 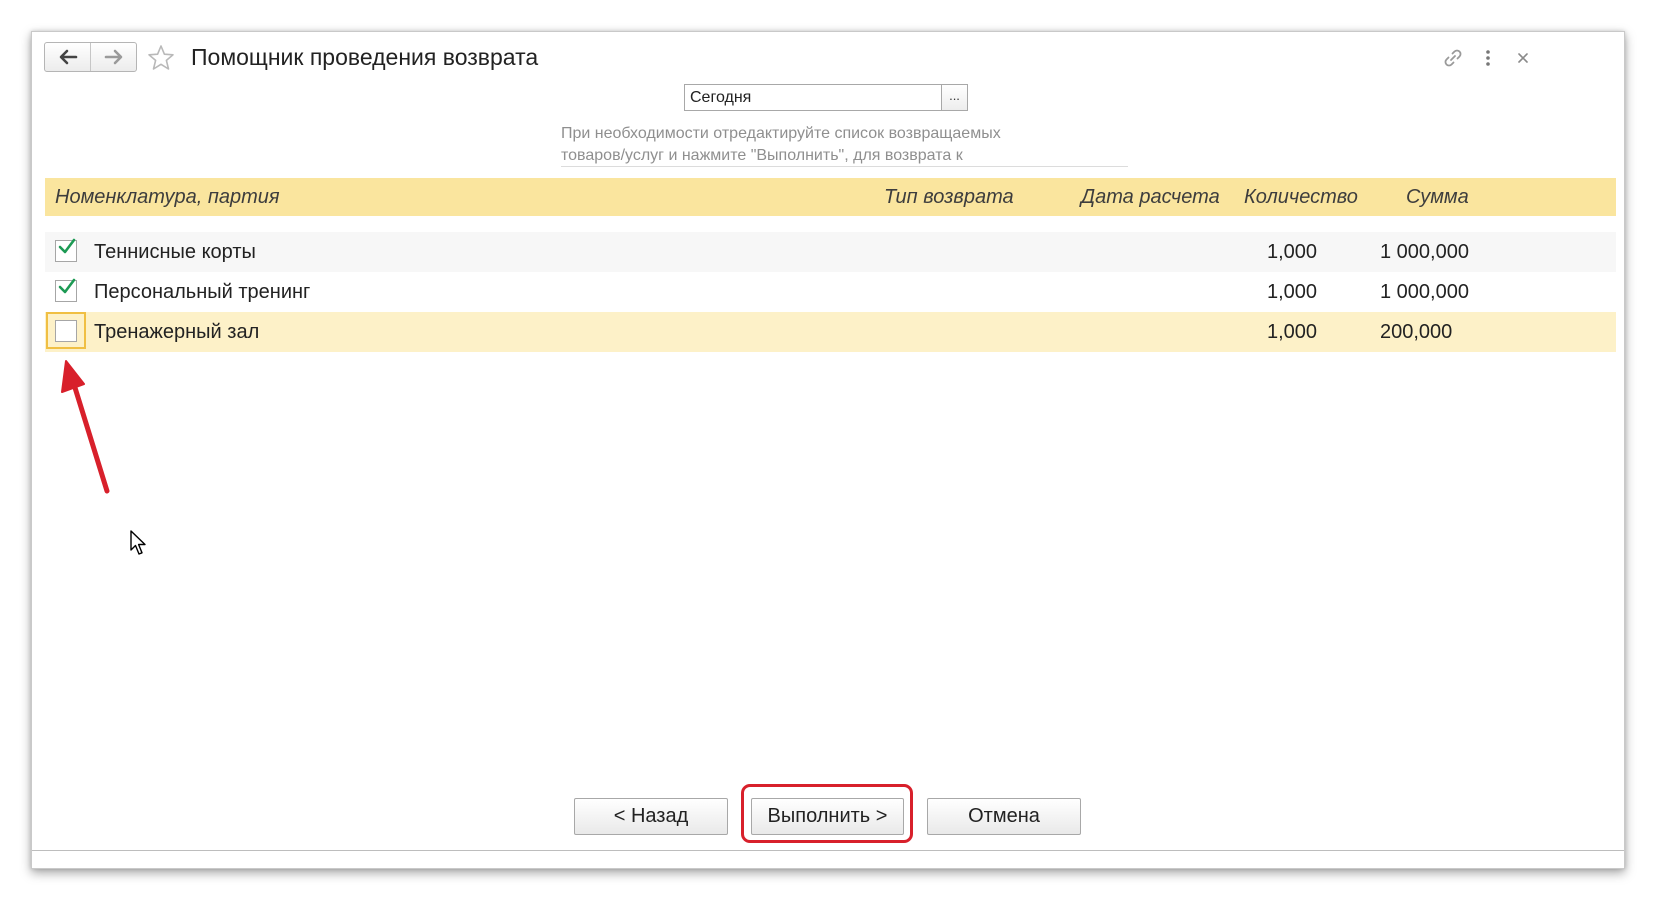 I want to click on back-nav-button, so click(x=67, y=57).